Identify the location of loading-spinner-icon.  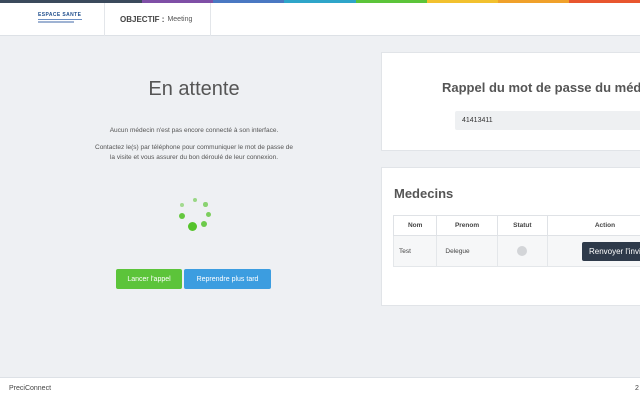
(194, 214).